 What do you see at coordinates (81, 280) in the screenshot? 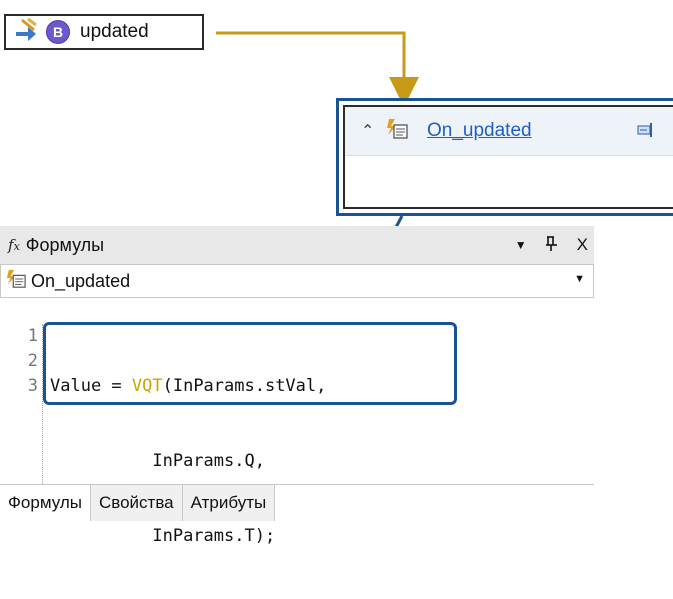
I see `selector-value: On_updated` at bounding box center [81, 280].